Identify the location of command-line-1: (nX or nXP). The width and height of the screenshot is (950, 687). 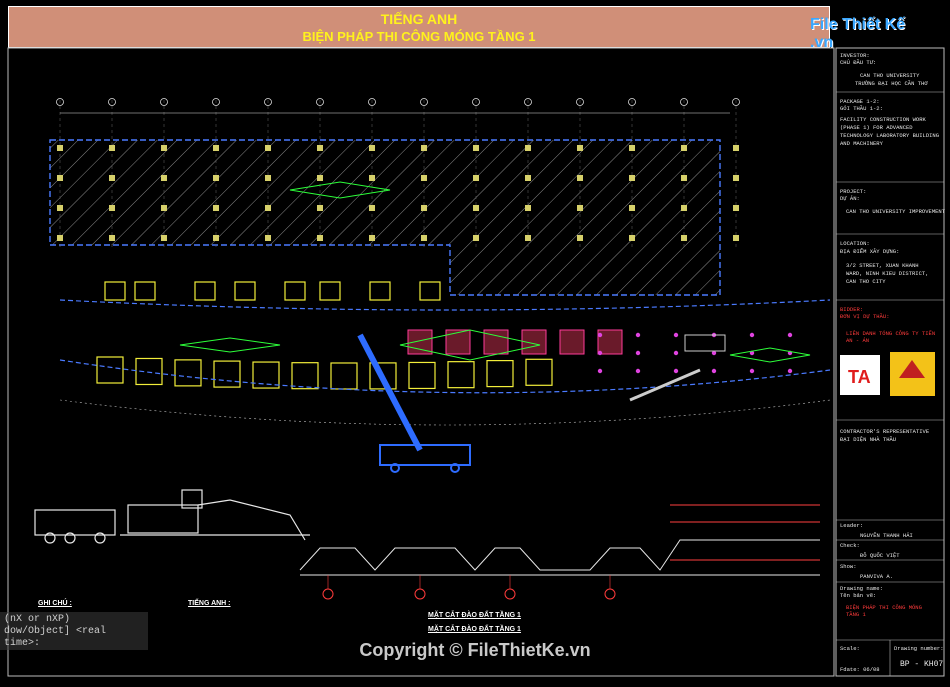
(37, 619).